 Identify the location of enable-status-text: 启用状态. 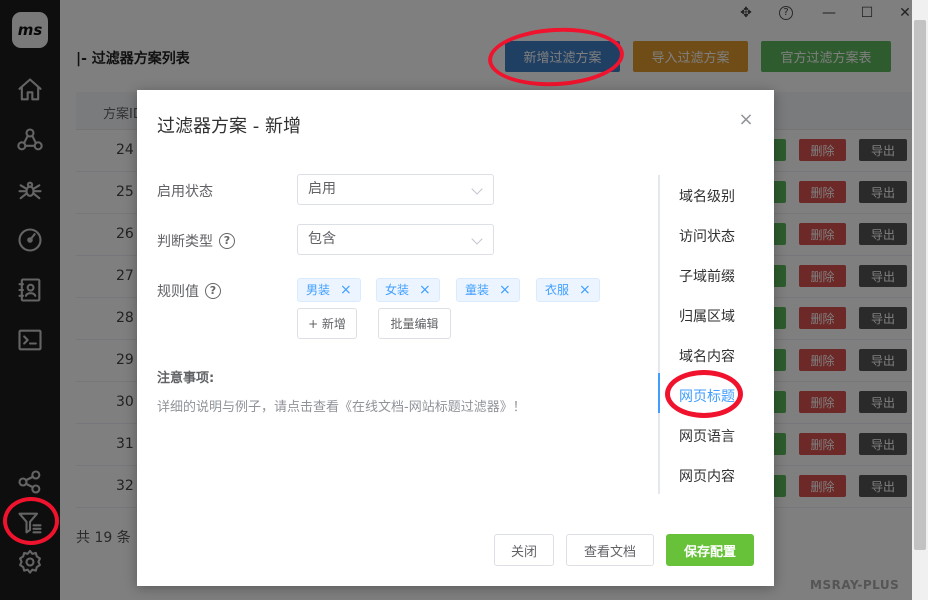
(185, 192).